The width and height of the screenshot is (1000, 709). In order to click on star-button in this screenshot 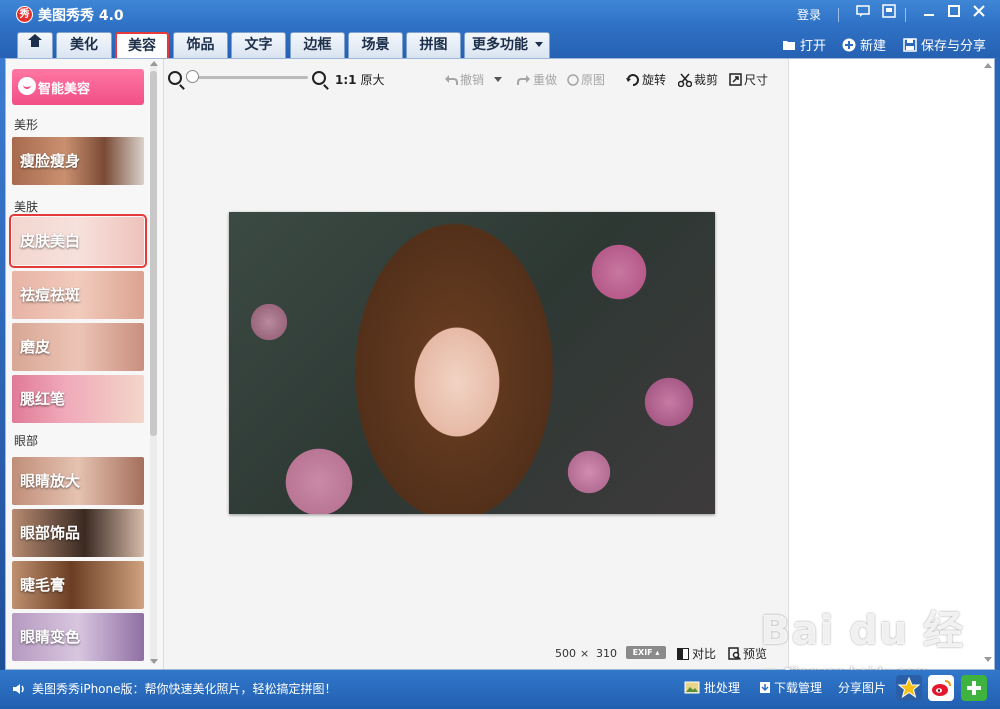, I will do `click(909, 688)`.